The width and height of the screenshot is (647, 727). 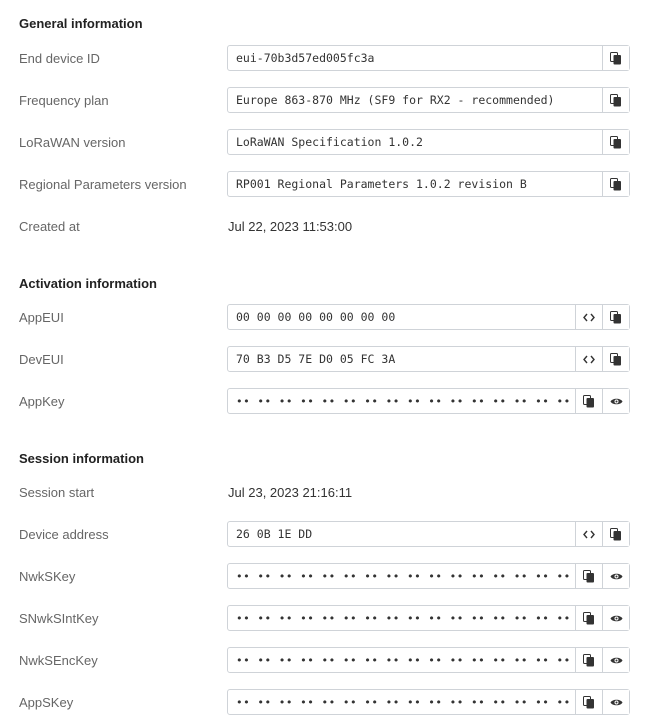 What do you see at coordinates (46, 702) in the screenshot?
I see `app-s-key-label: AppSKey` at bounding box center [46, 702].